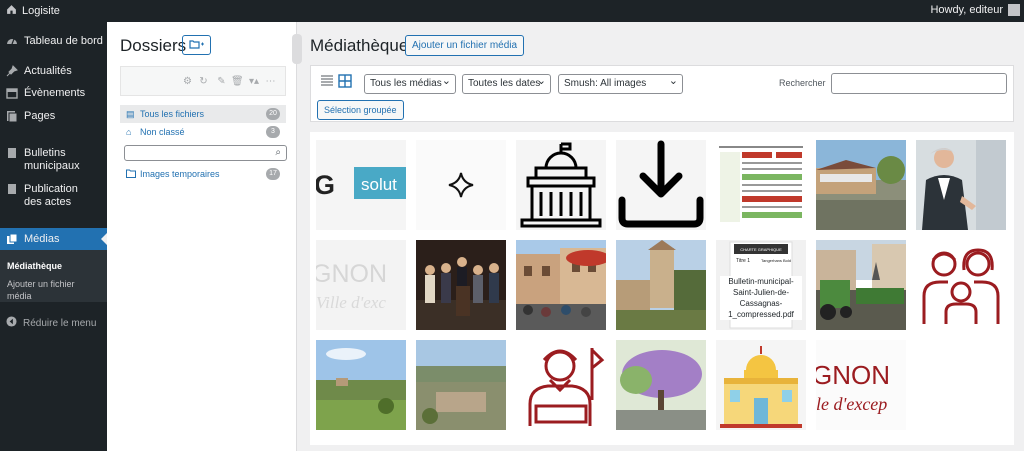 This screenshot has width=1024, height=451. I want to click on site-name: Logisite, so click(41, 11).